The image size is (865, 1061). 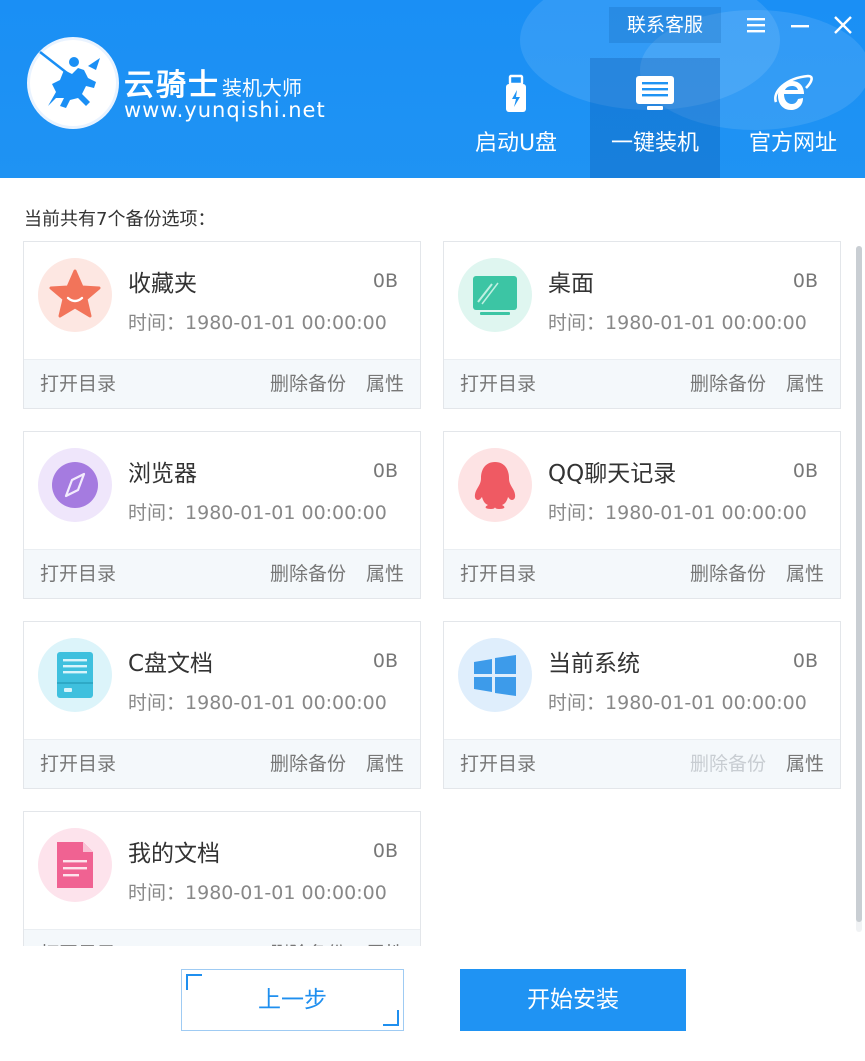 I want to click on previous-step-button: 上一步, so click(x=292, y=1000).